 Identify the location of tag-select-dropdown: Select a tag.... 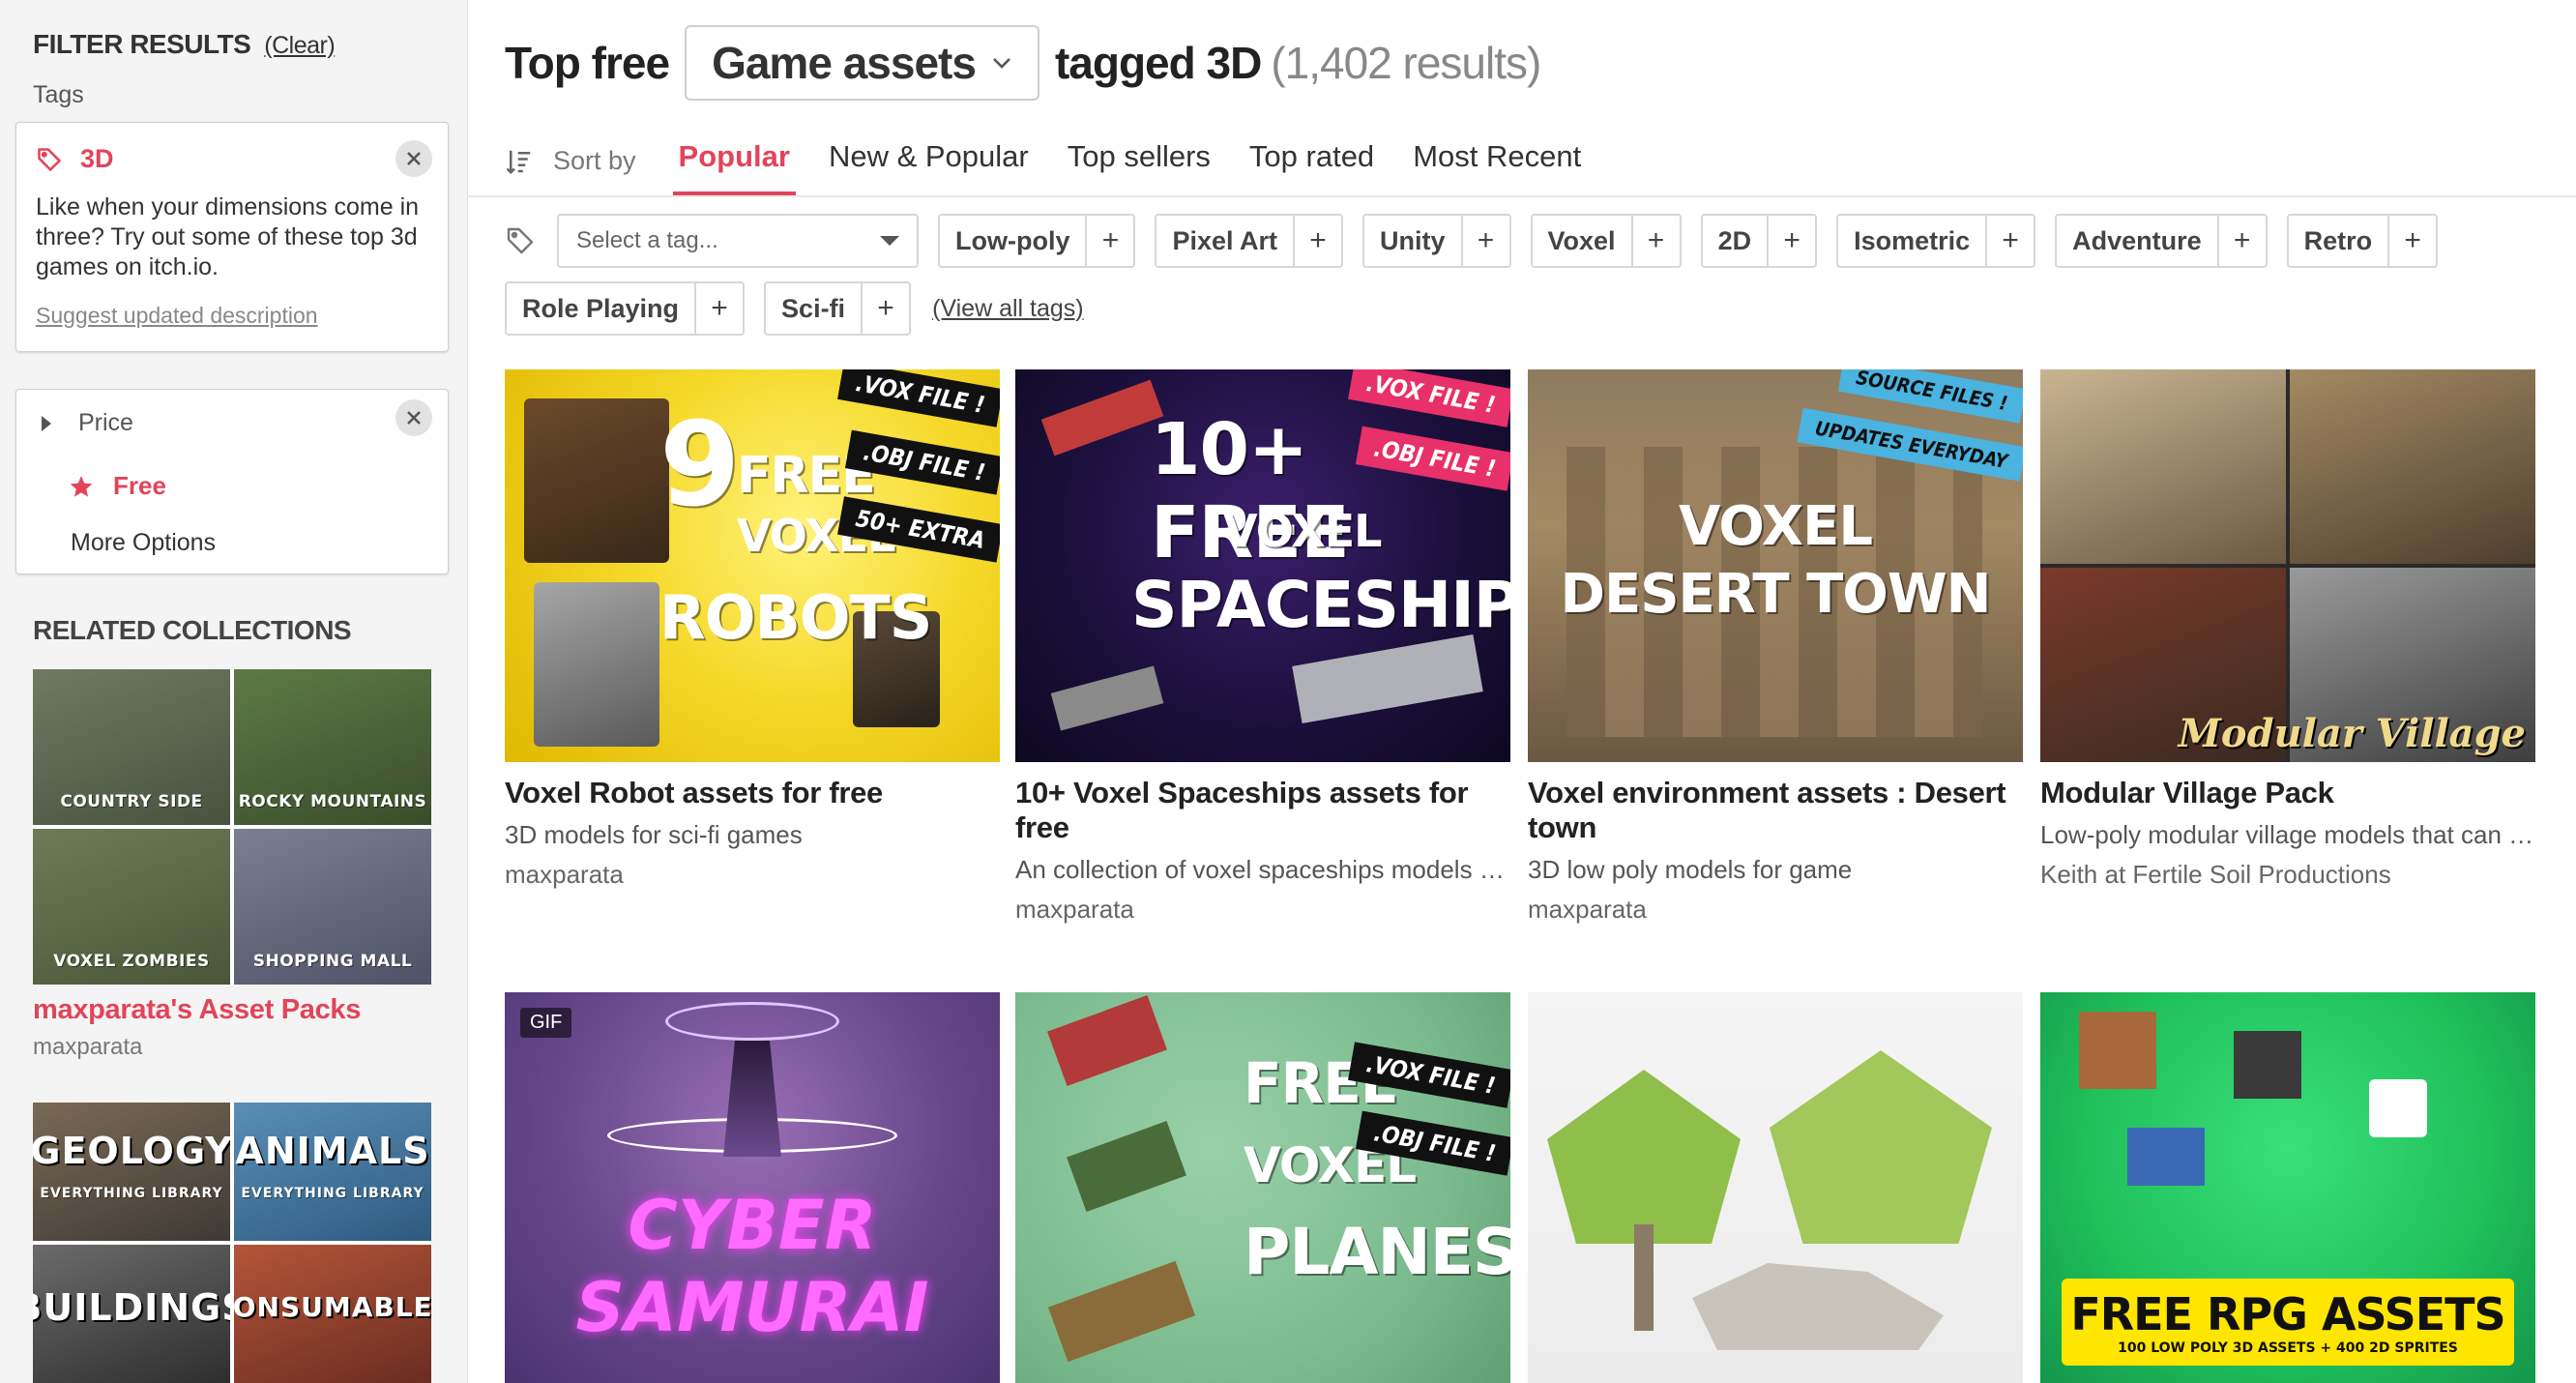
(738, 241).